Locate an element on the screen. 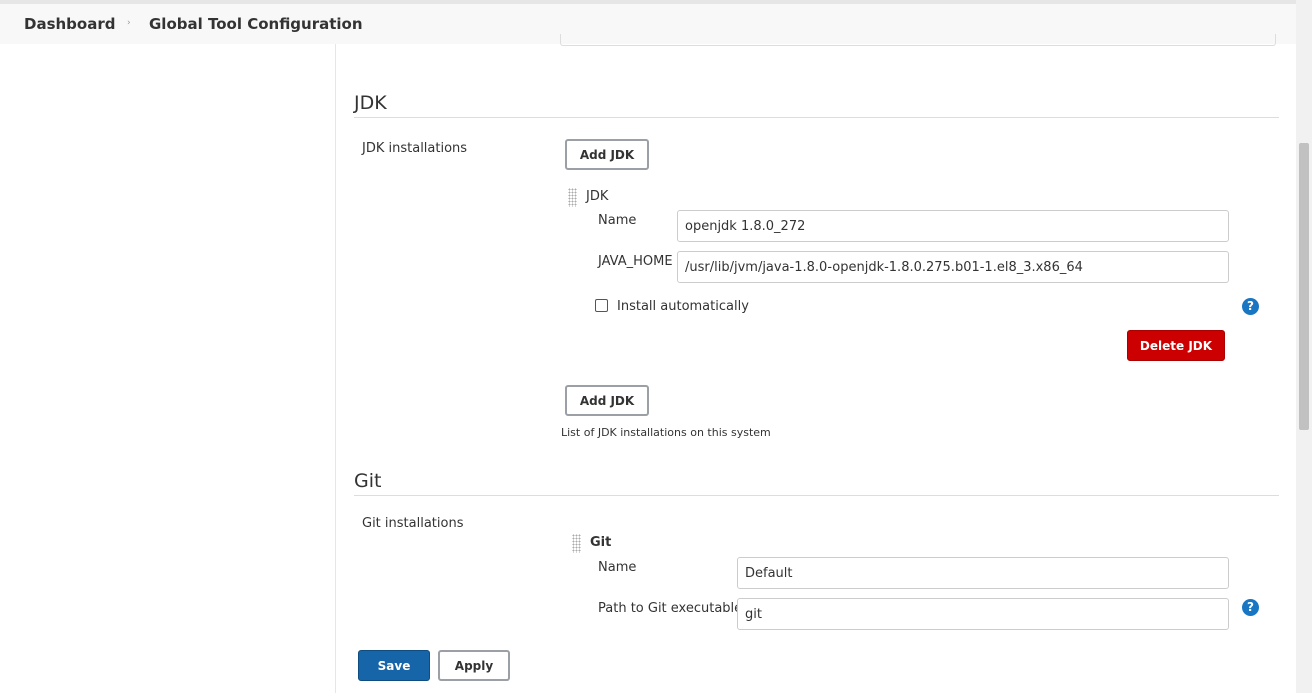 The width and height of the screenshot is (1312, 693). jdk-entry-header: JDK is located at coordinates (597, 196).